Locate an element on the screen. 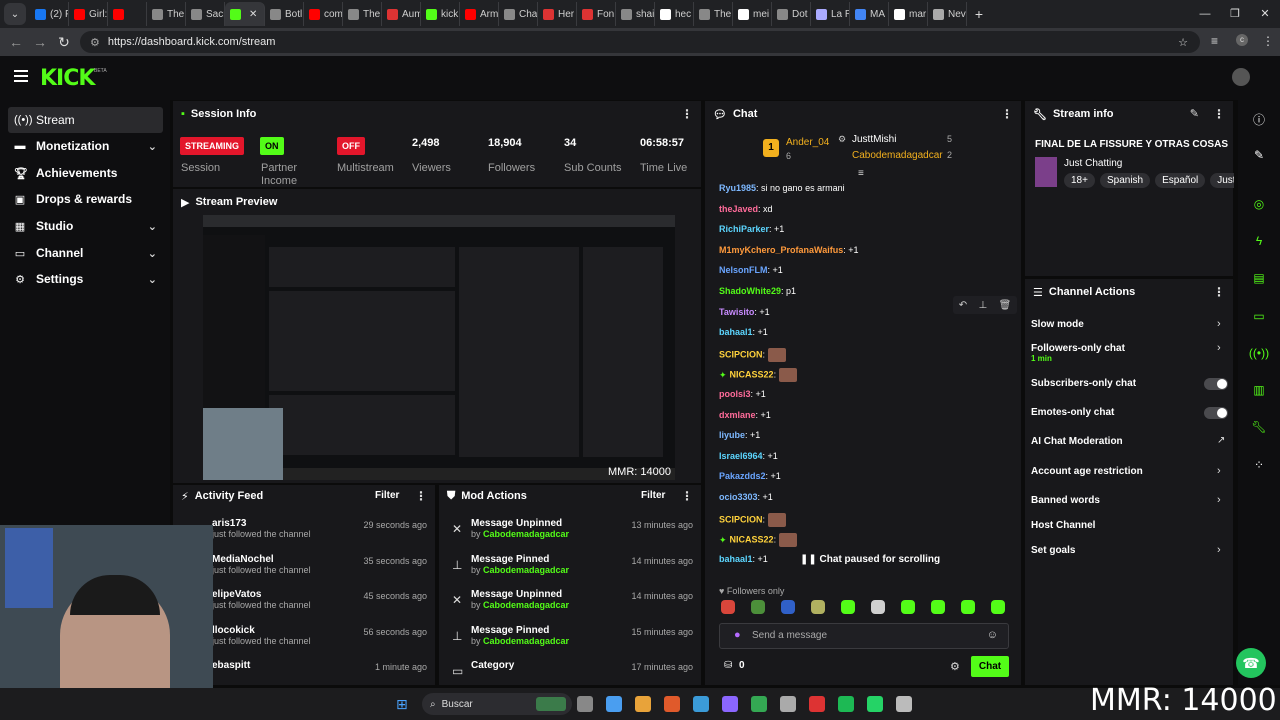  reload-button: ↻ is located at coordinates (64, 42).